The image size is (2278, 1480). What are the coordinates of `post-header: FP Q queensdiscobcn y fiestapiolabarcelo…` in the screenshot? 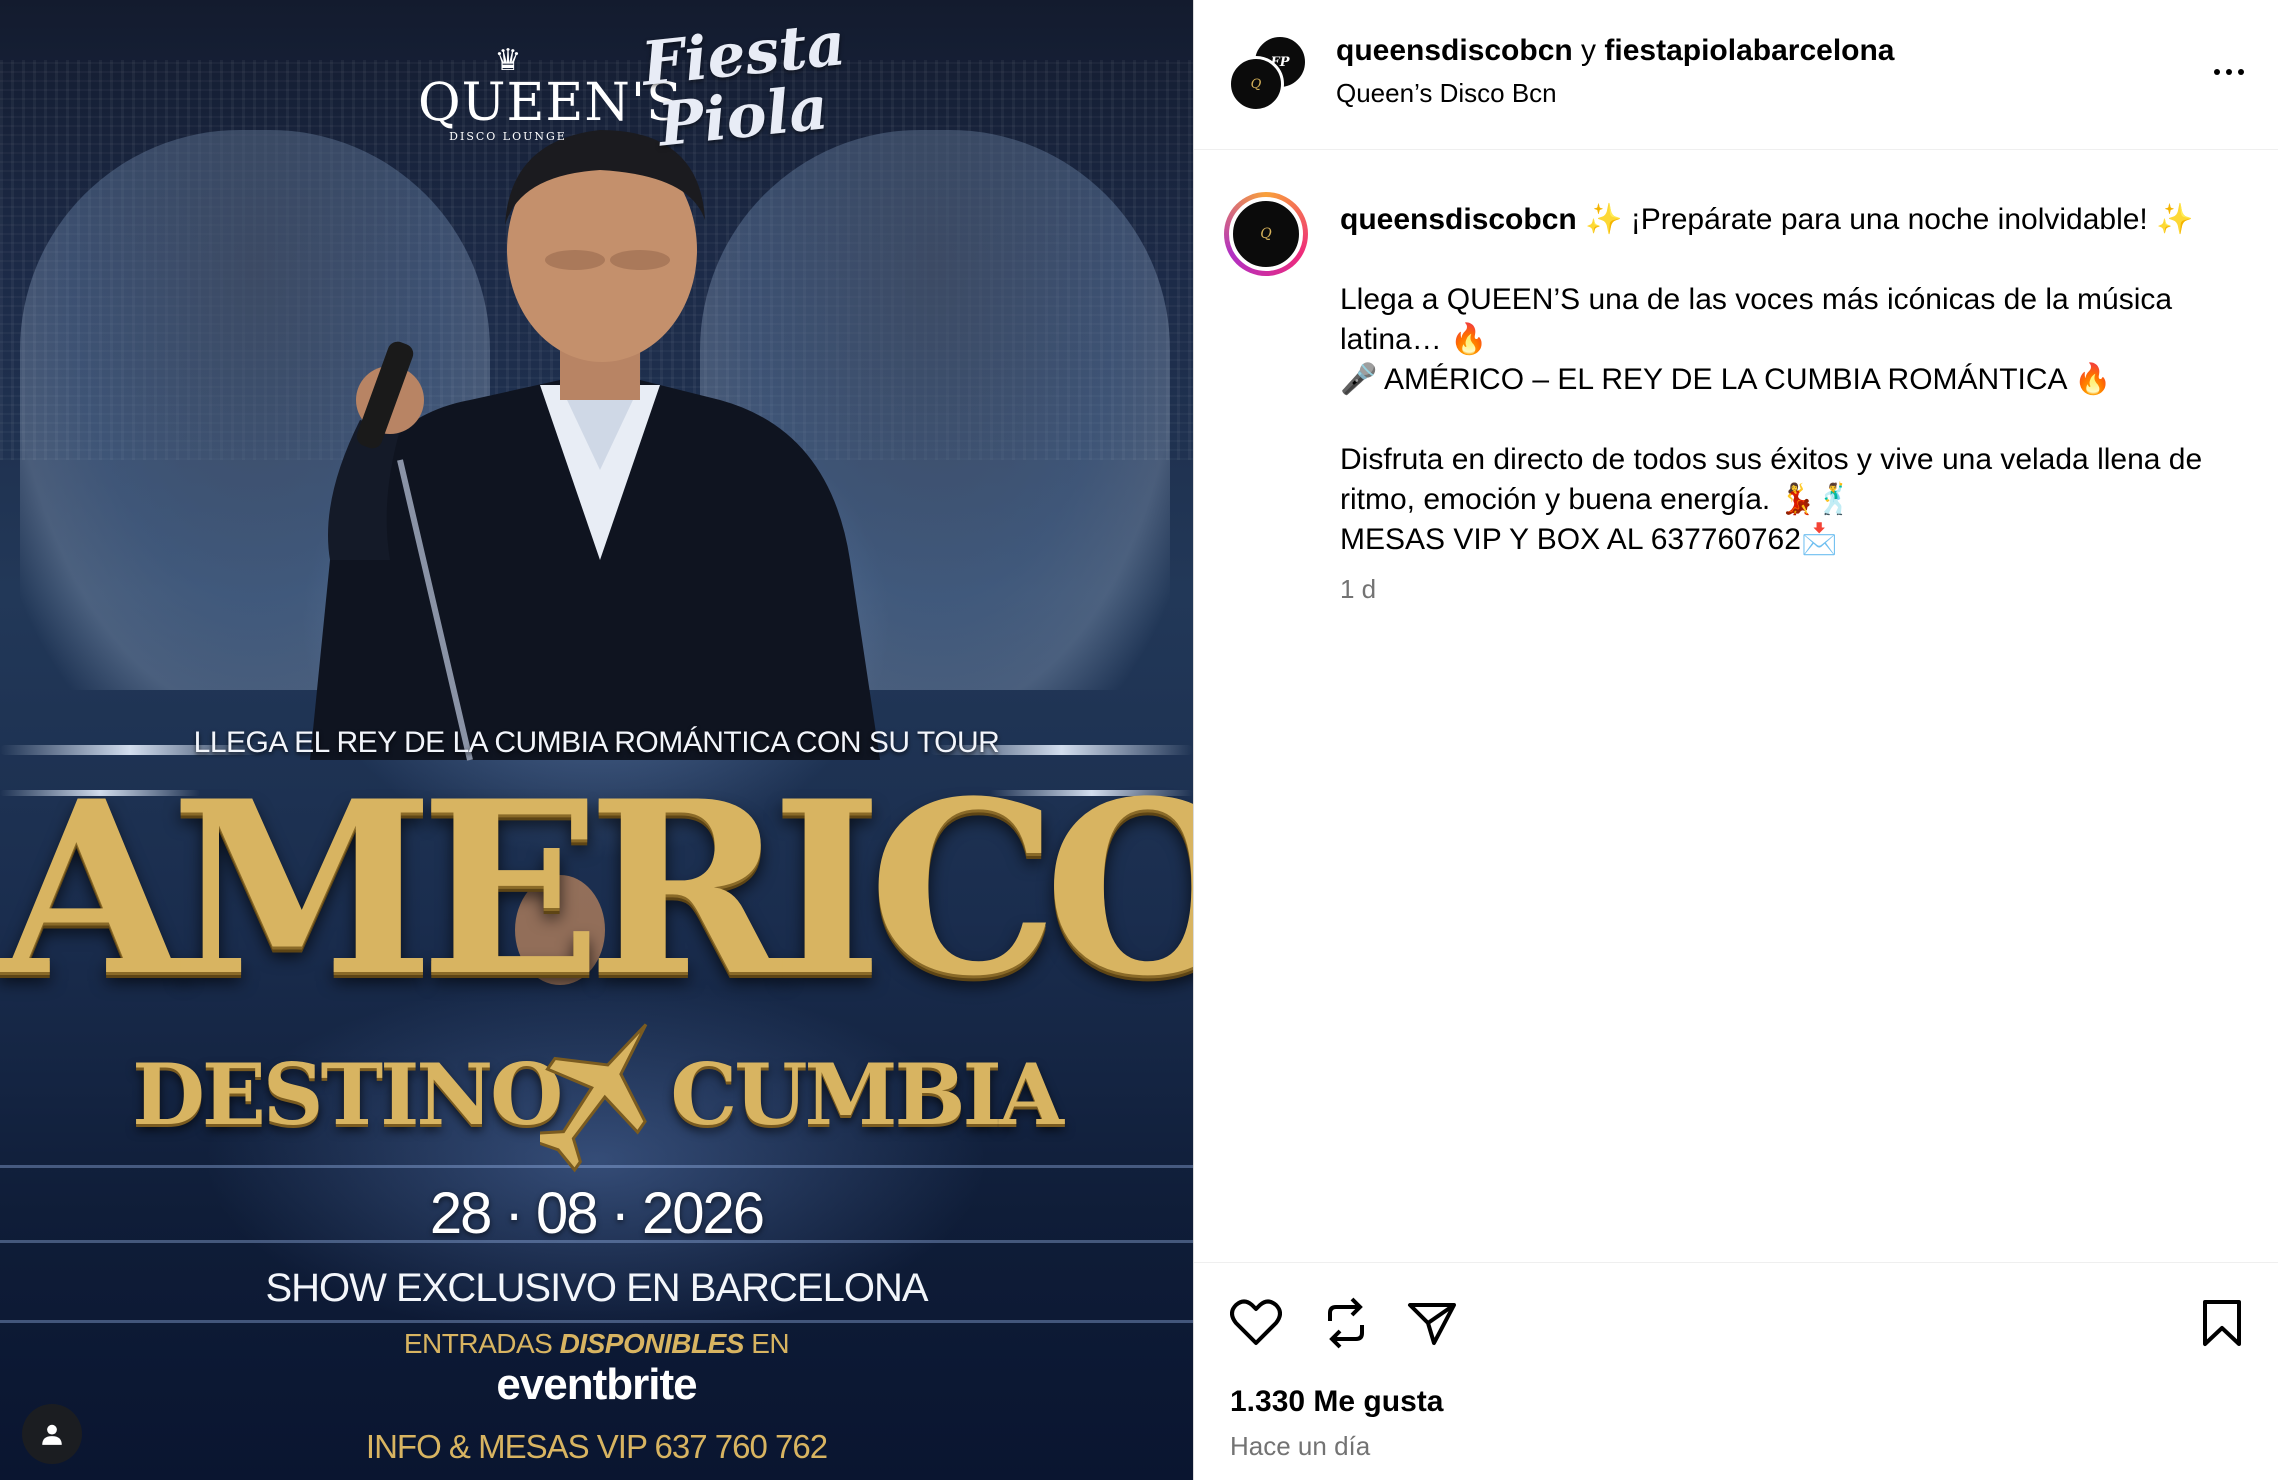 It's located at (1736, 75).